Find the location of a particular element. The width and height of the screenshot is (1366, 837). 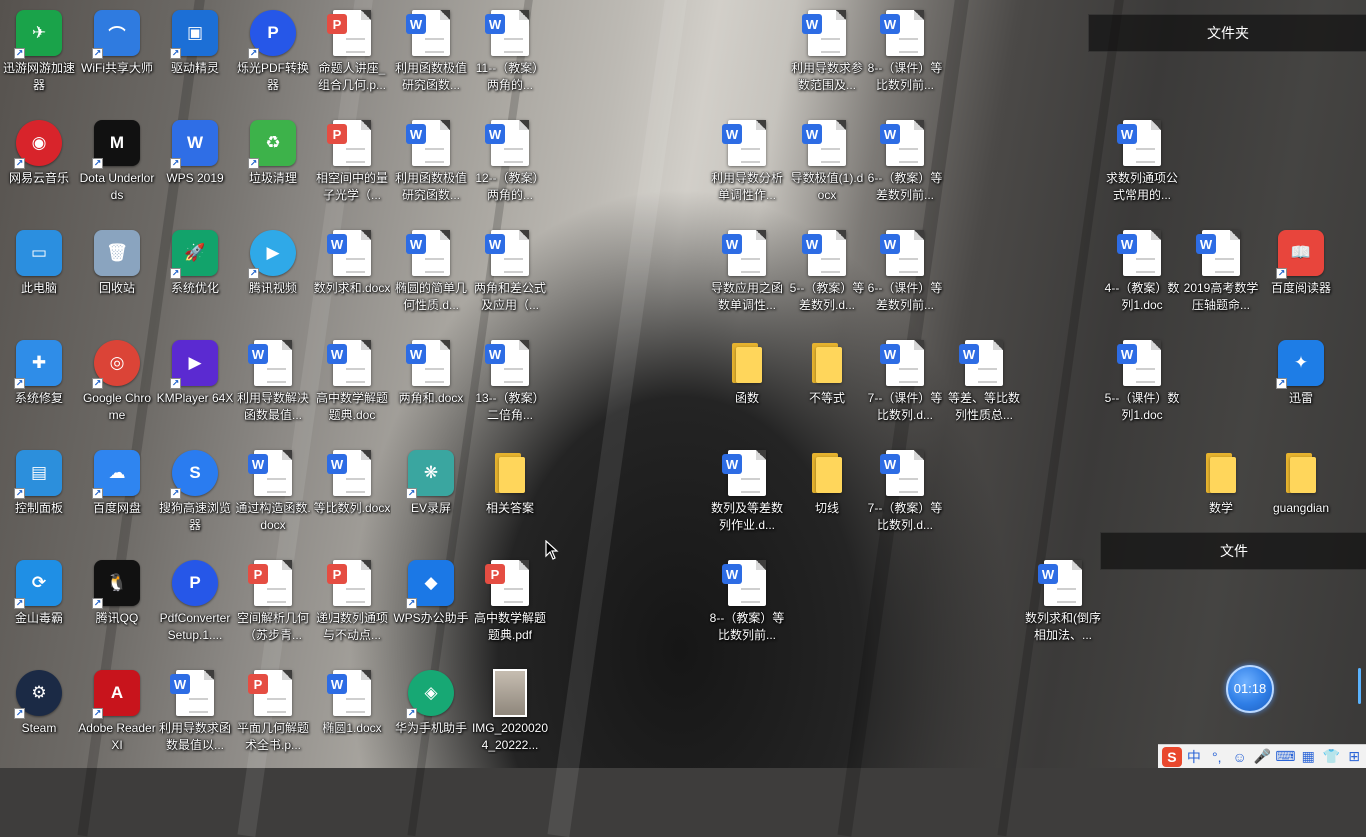

desktop-icon: W 椭圆1.docx is located at coordinates (352, 717).